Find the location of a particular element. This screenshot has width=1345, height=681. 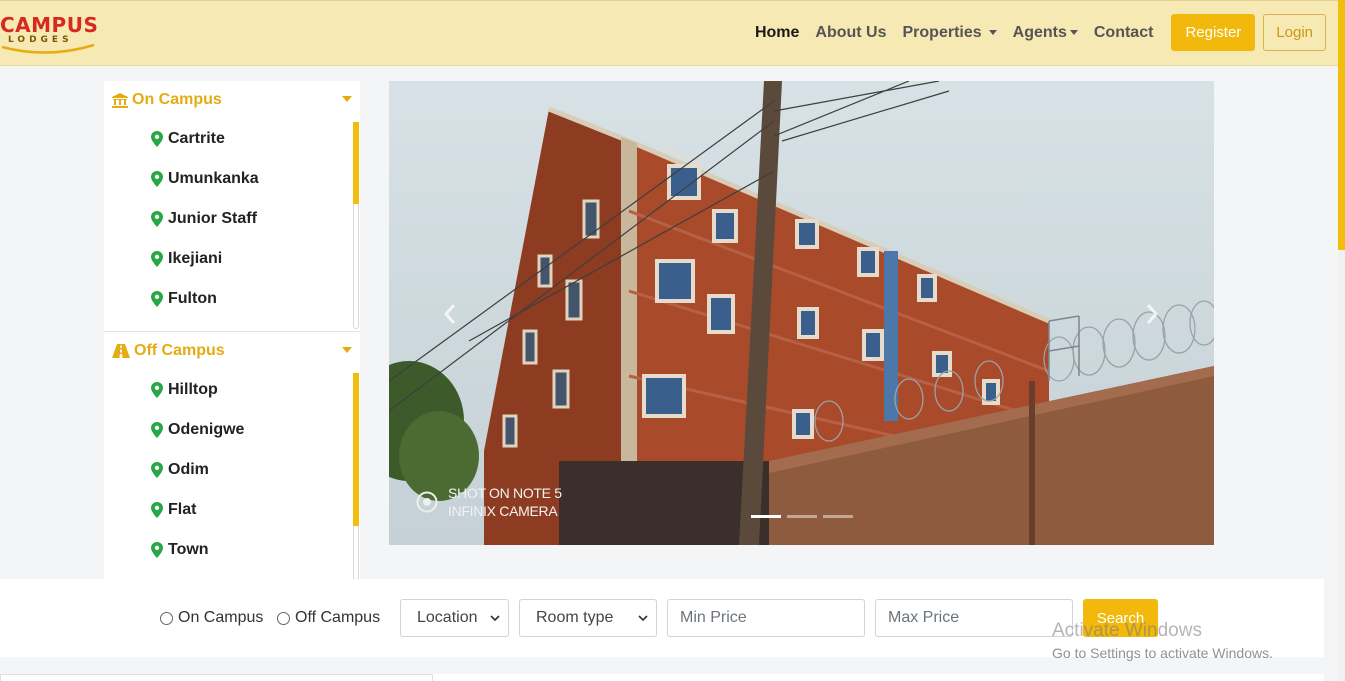

logo-swoosh-icon is located at coordinates (48, 48).